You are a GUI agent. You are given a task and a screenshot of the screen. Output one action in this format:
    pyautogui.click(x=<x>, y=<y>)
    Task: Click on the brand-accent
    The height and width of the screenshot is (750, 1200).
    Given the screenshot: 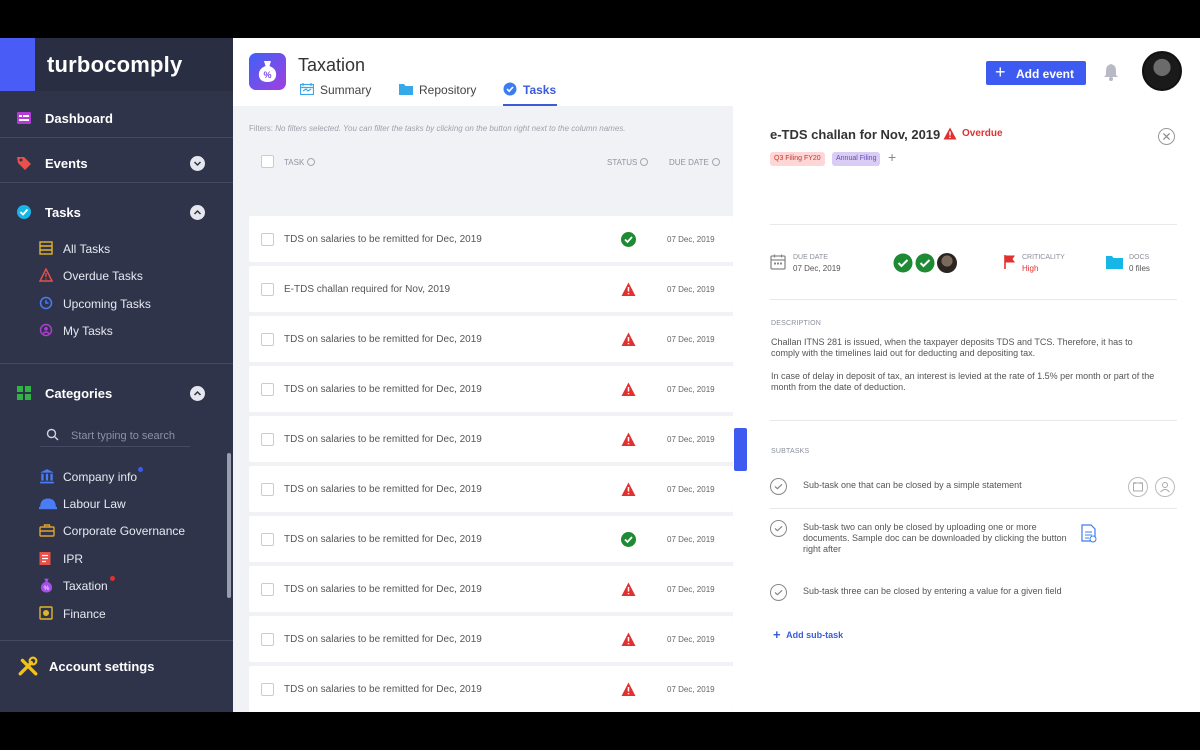 What is the action you would take?
    pyautogui.click(x=17, y=64)
    